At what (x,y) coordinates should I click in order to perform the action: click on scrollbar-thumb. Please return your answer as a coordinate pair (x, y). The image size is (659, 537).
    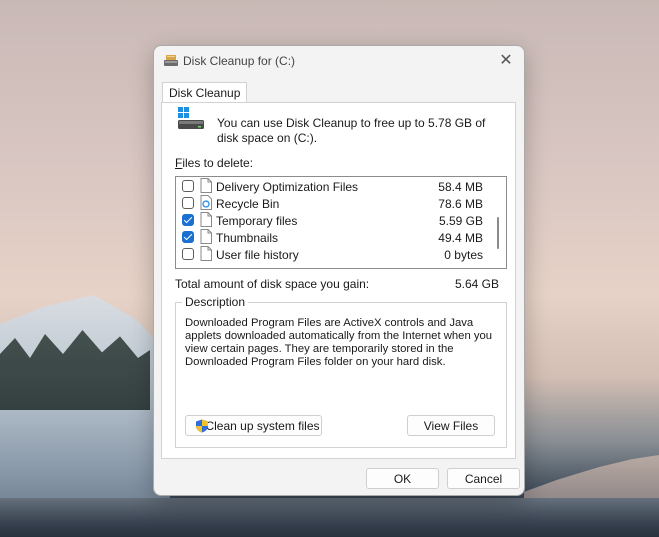
    Looking at the image, I should click on (498, 233).